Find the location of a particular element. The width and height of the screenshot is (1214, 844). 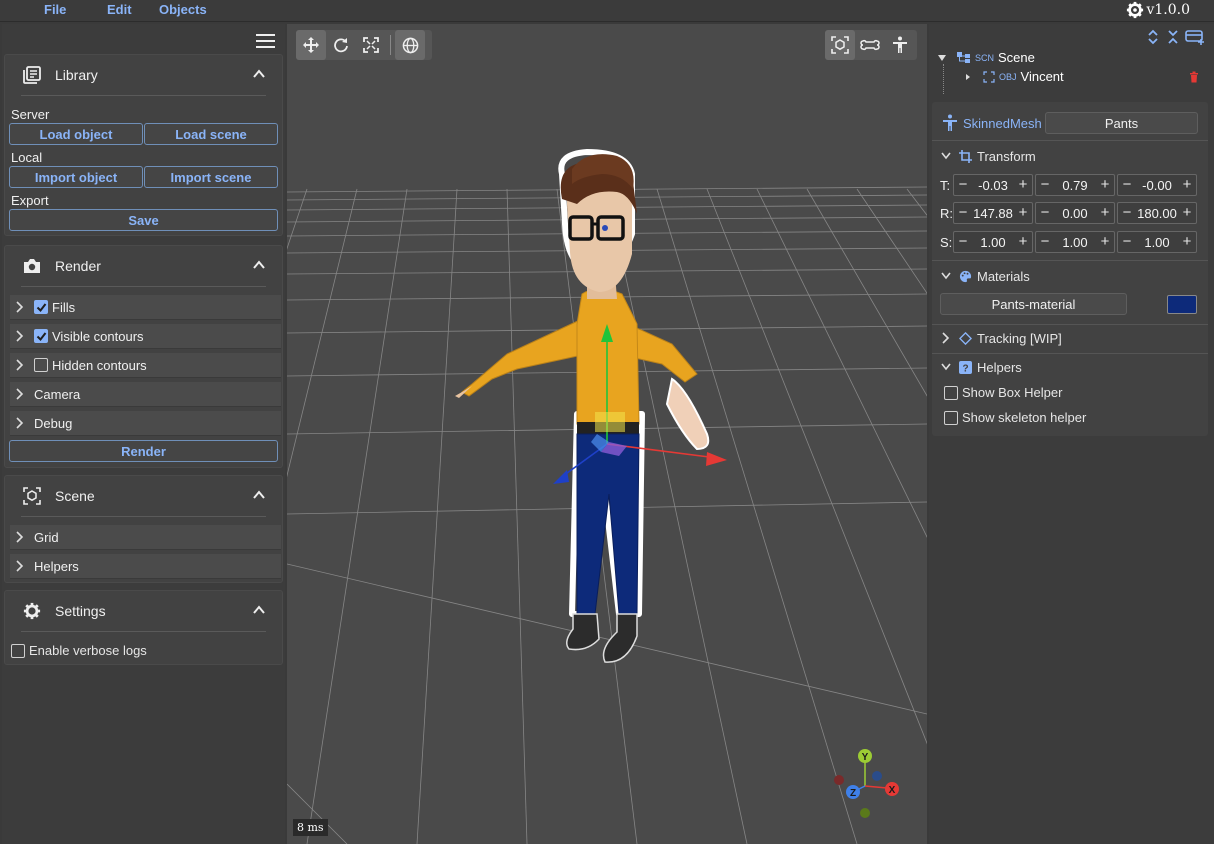

material-color-swatch is located at coordinates (1182, 304).